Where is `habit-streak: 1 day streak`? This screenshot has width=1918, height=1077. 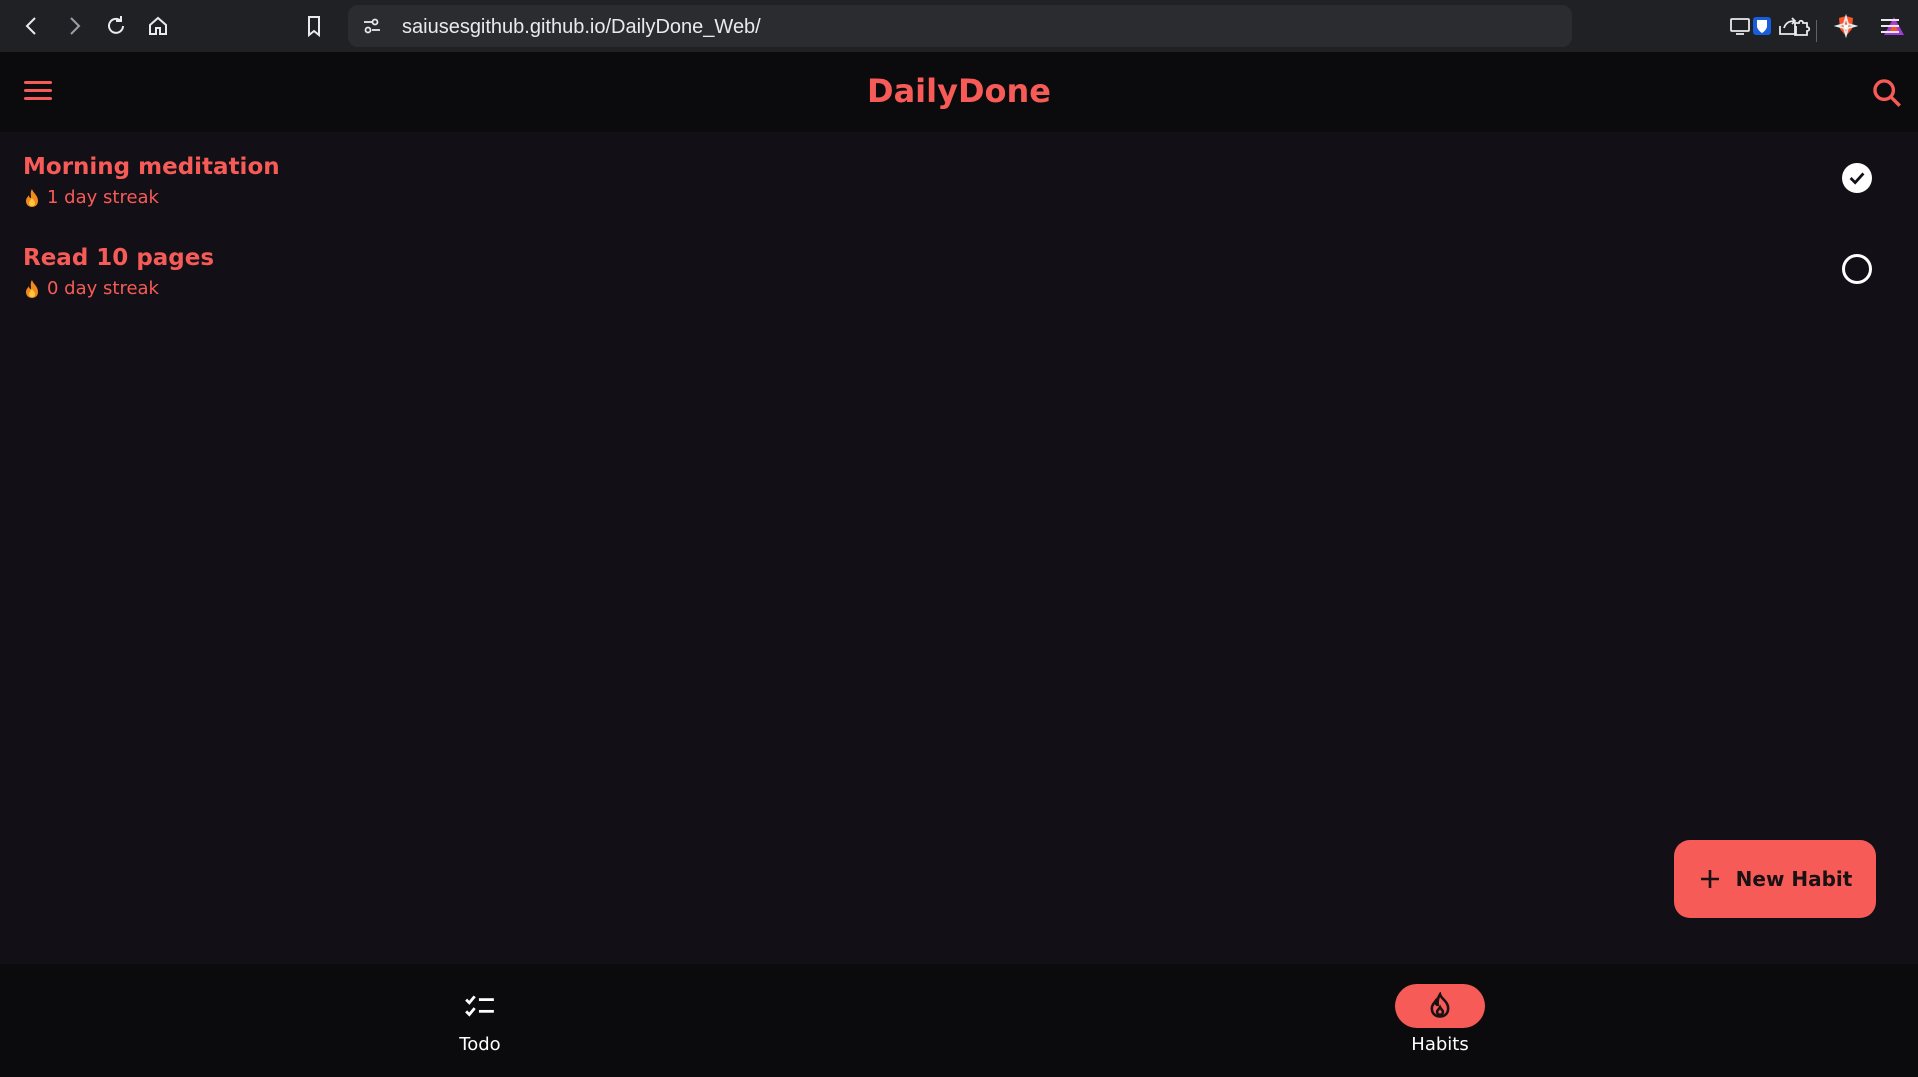
habit-streak: 1 day streak is located at coordinates (91, 197).